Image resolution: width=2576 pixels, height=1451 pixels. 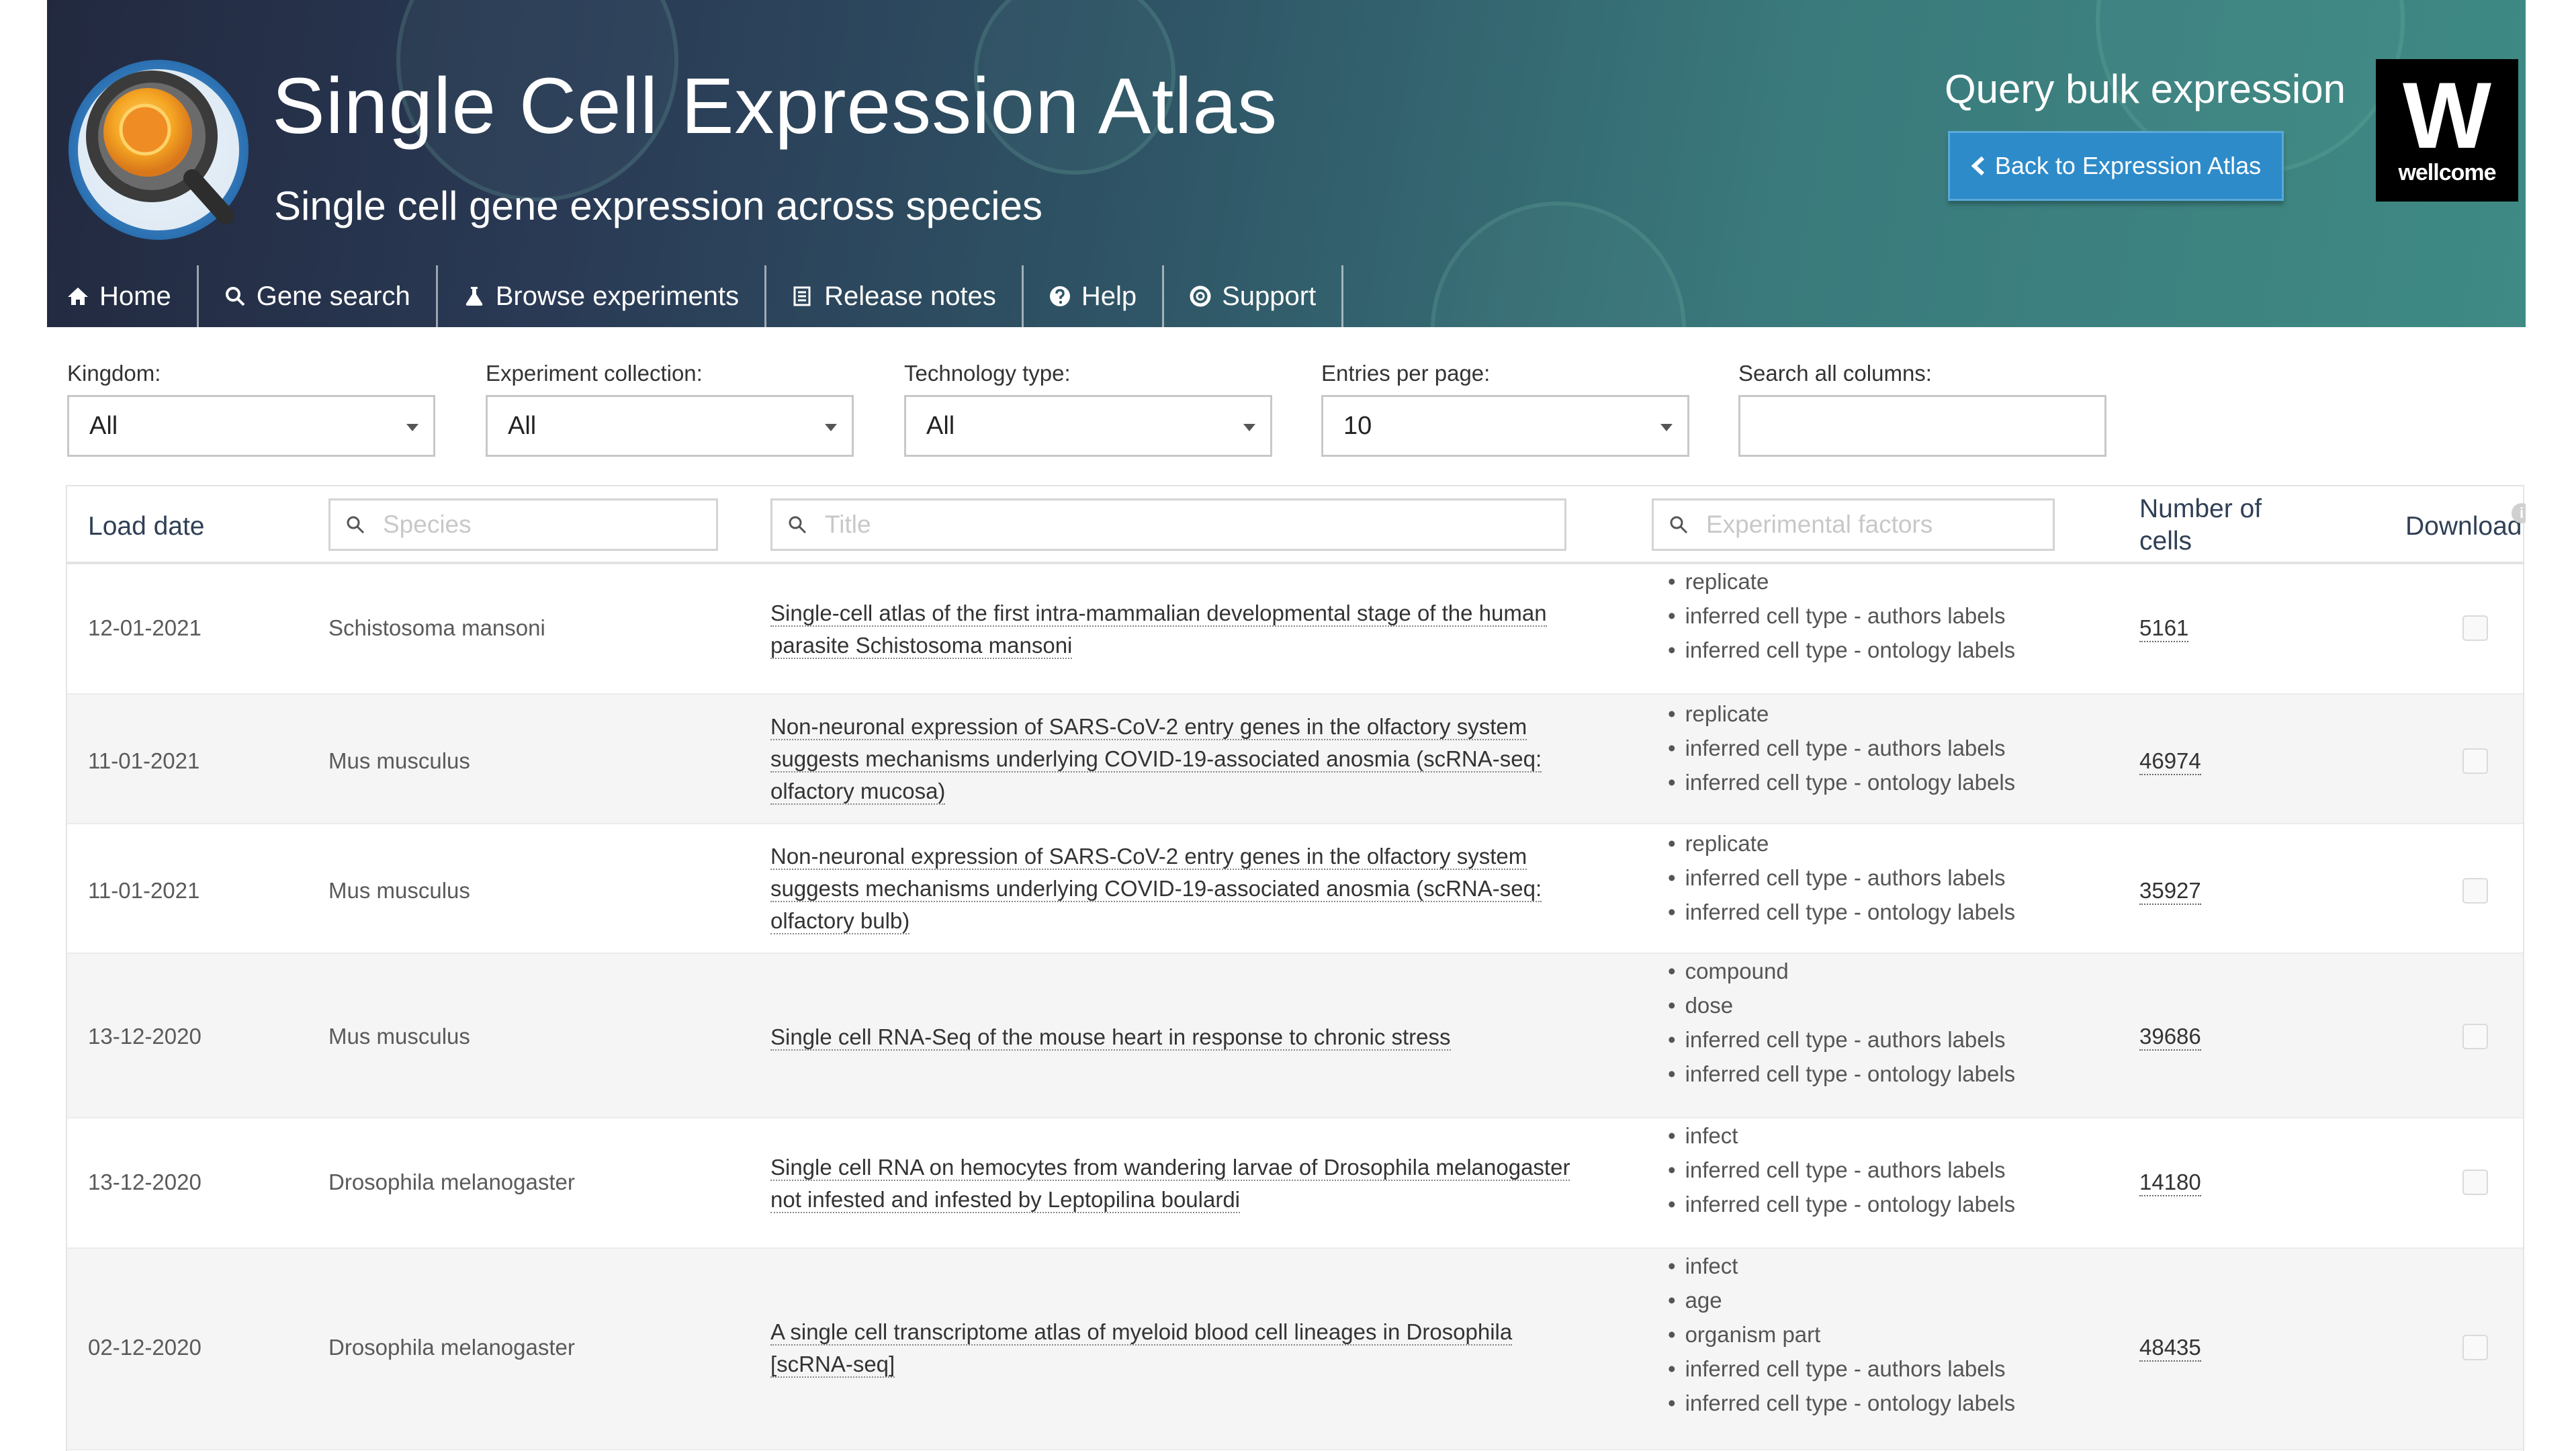 I want to click on number-of-cells-cell: 35927, so click(x=2170, y=891).